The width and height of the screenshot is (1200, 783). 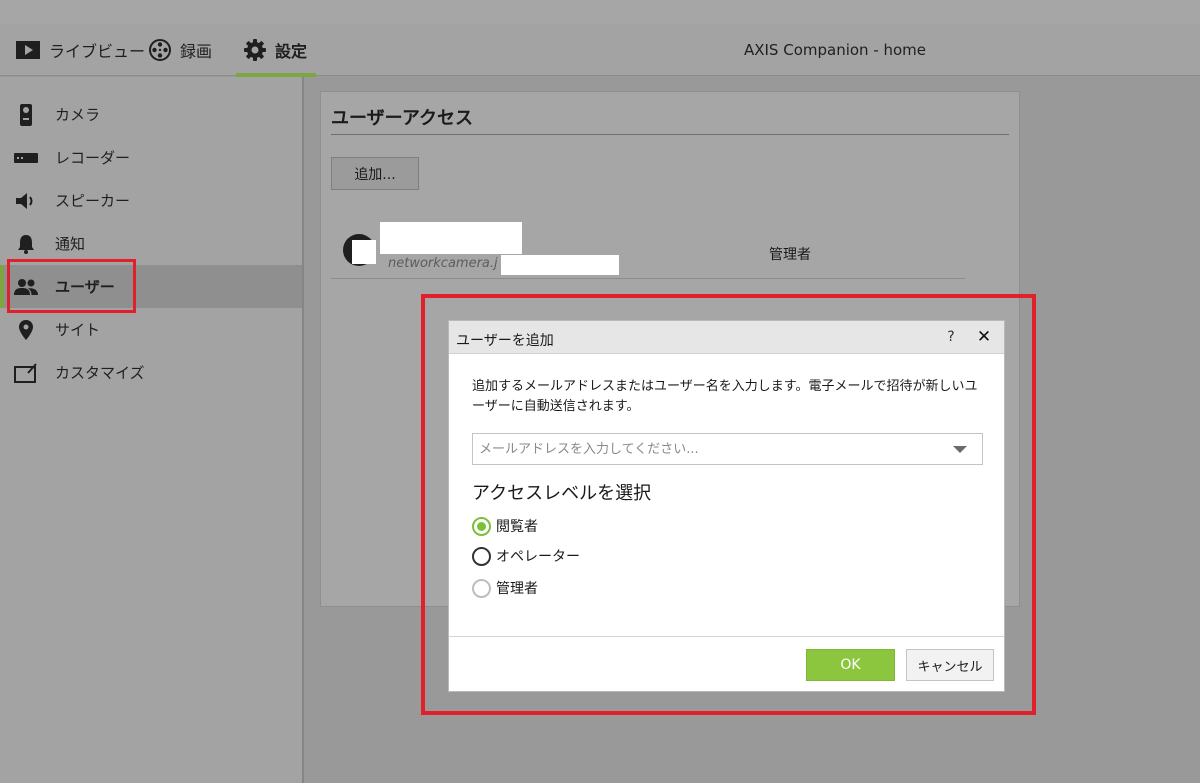 I want to click on user-email: networkcamera.j, so click(x=443, y=263).